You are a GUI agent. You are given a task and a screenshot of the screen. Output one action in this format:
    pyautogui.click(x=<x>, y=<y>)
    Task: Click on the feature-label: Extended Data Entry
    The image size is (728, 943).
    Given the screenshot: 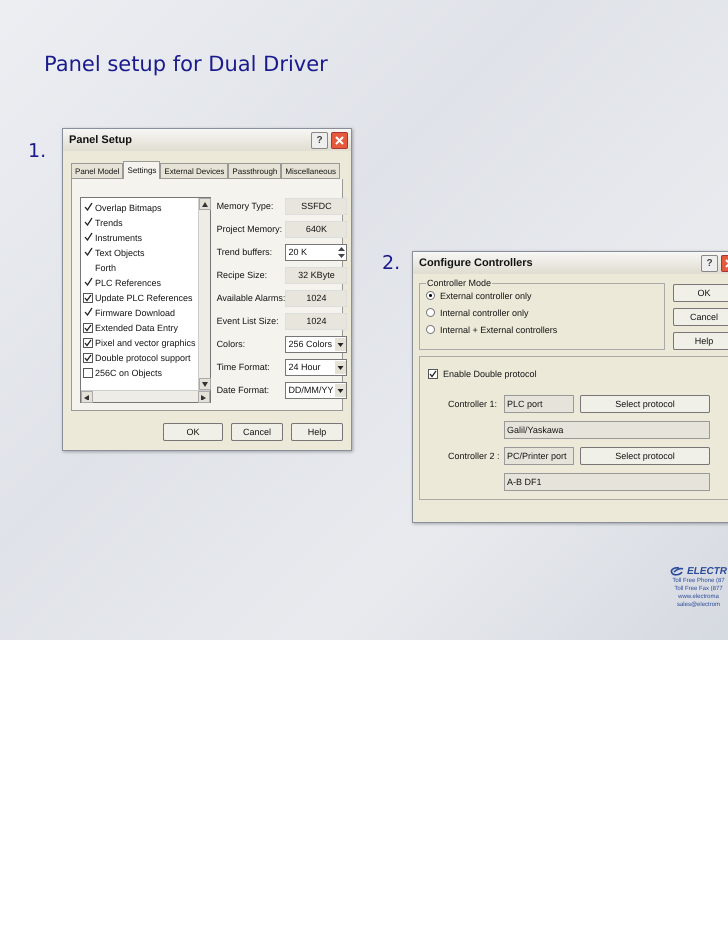 What is the action you would take?
    pyautogui.click(x=136, y=327)
    